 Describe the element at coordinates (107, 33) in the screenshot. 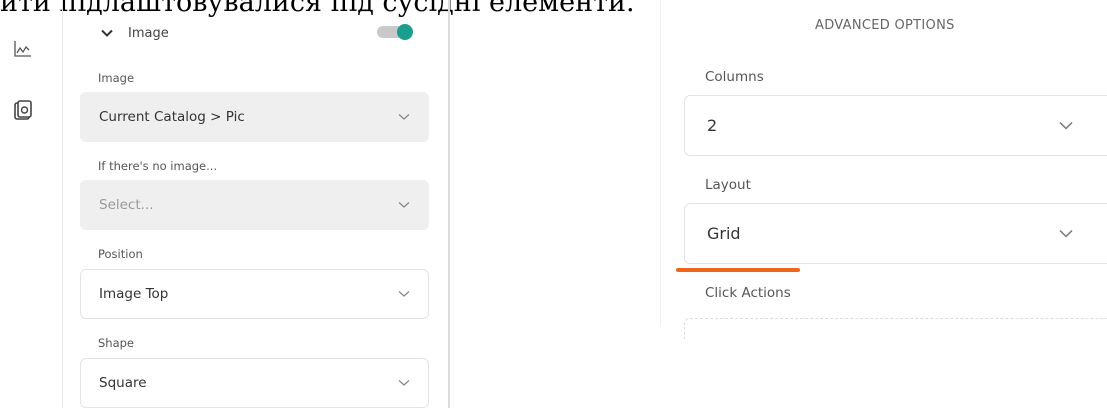

I see `chevron-down-icon` at that location.